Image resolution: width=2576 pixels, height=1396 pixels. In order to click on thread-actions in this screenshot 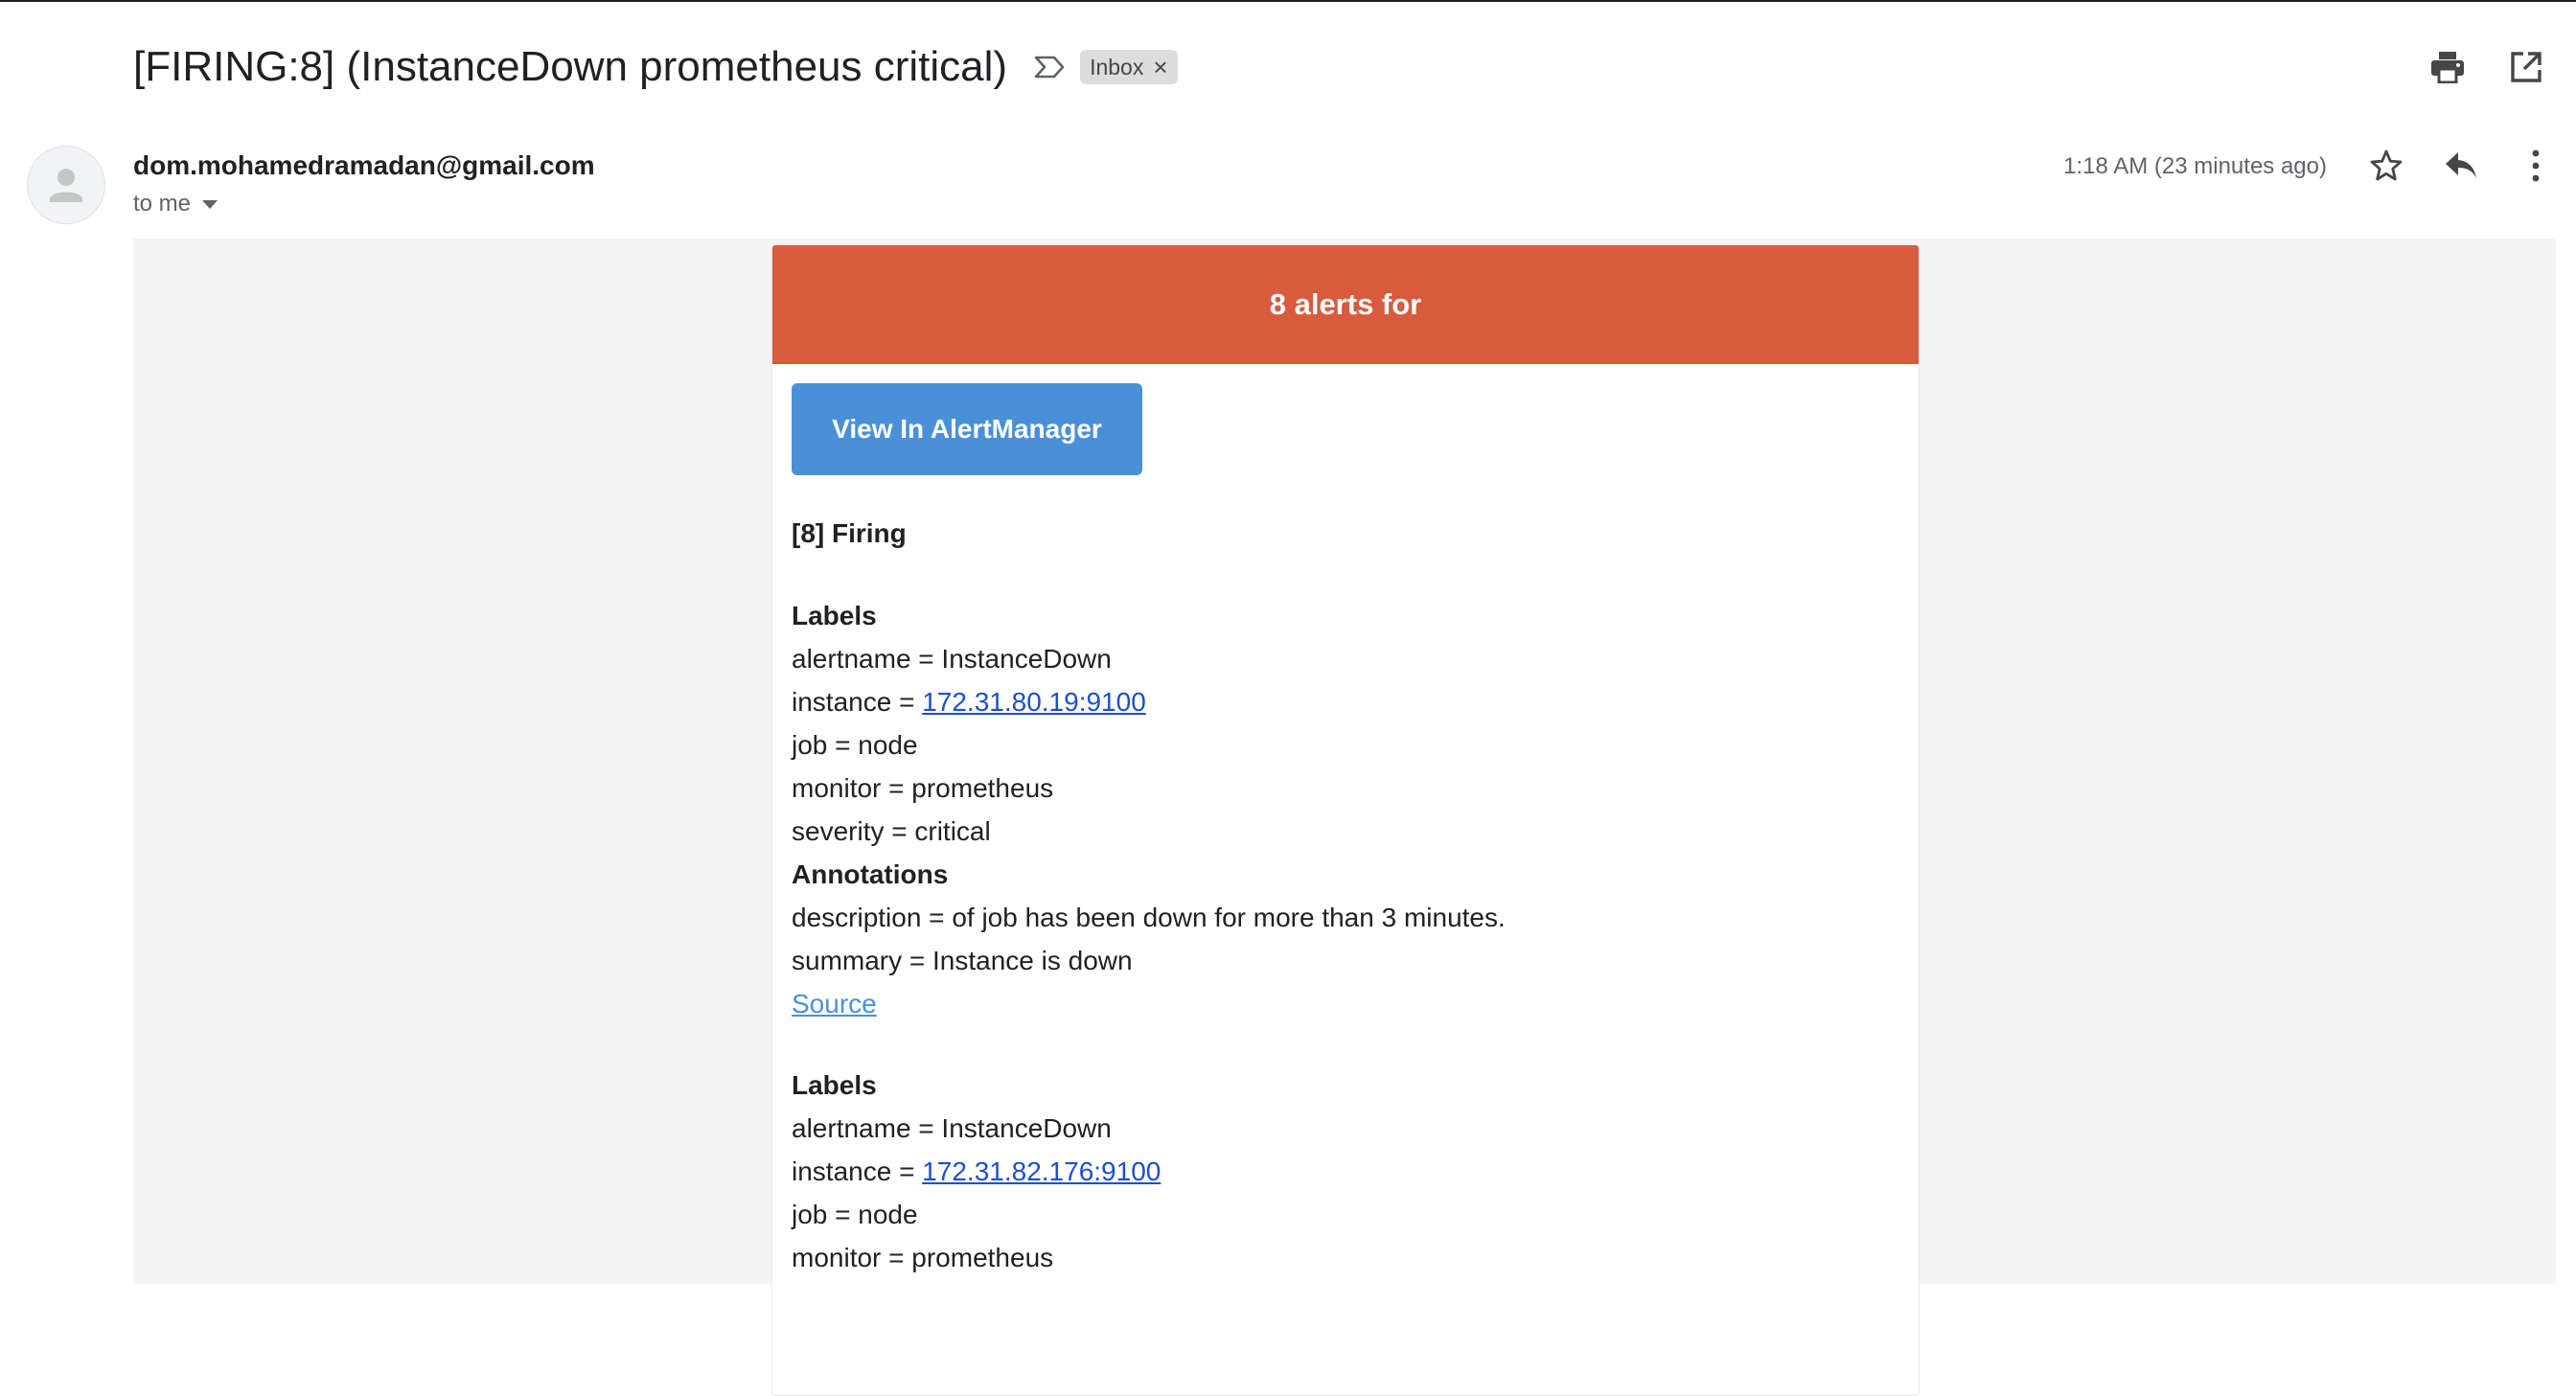, I will do `click(2486, 67)`.